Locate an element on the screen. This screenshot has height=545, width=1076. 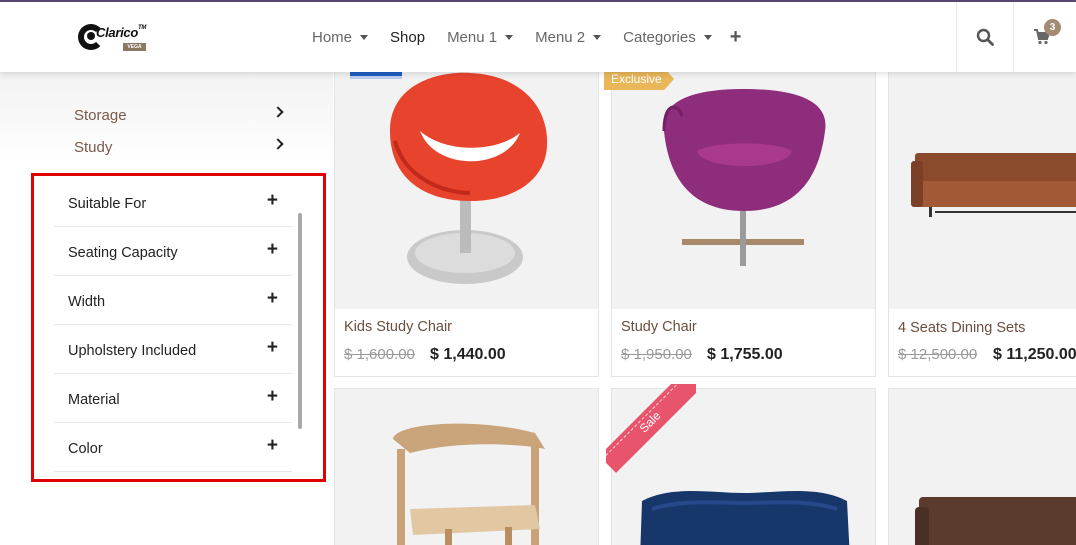
filter-suitable-for: Suitable For + is located at coordinates (173, 202).